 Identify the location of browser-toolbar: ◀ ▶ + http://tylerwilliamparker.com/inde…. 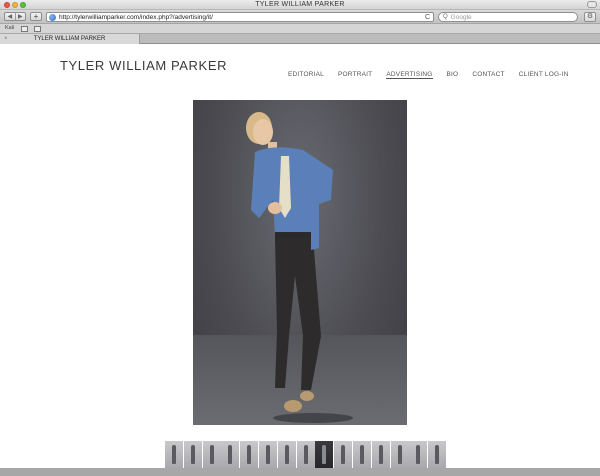
(300, 17).